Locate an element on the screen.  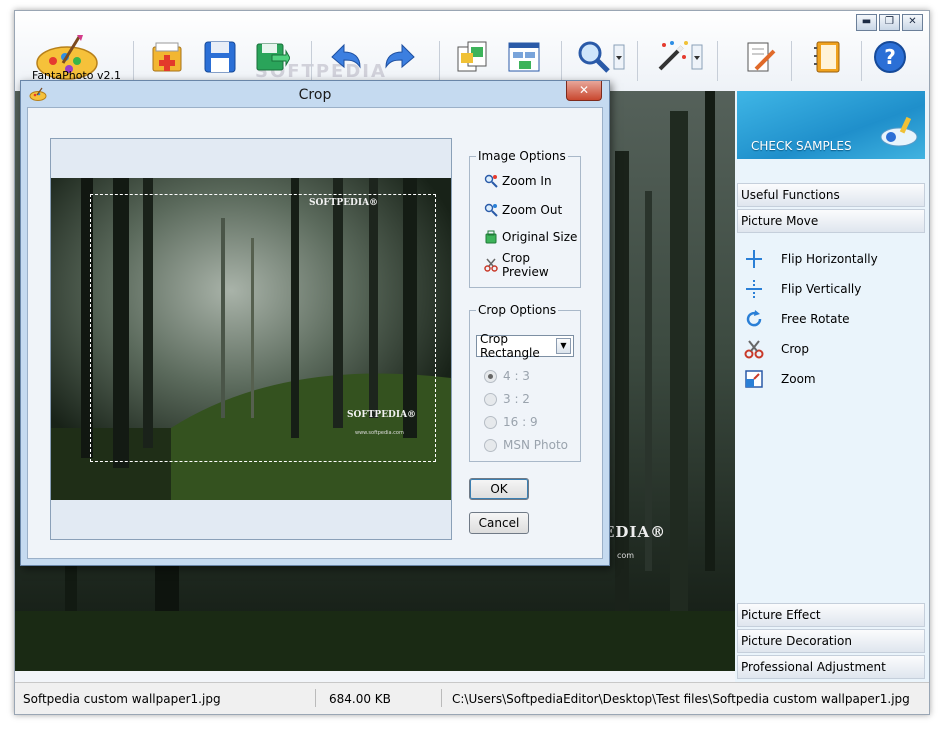
compare-button is located at coordinates (472, 57).